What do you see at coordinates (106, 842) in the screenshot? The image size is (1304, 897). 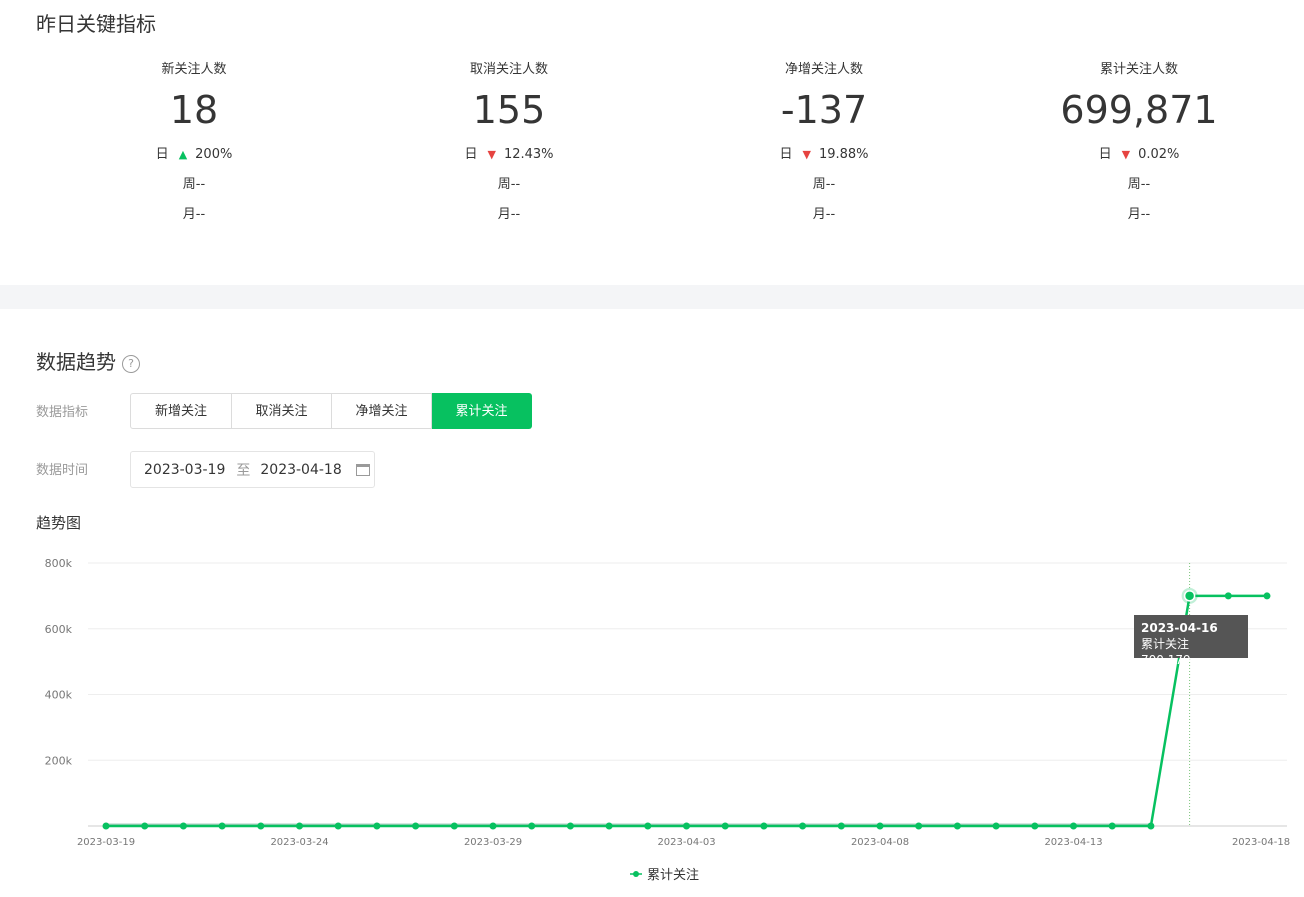 I see `x-tick-label: 2023-03-19` at bounding box center [106, 842].